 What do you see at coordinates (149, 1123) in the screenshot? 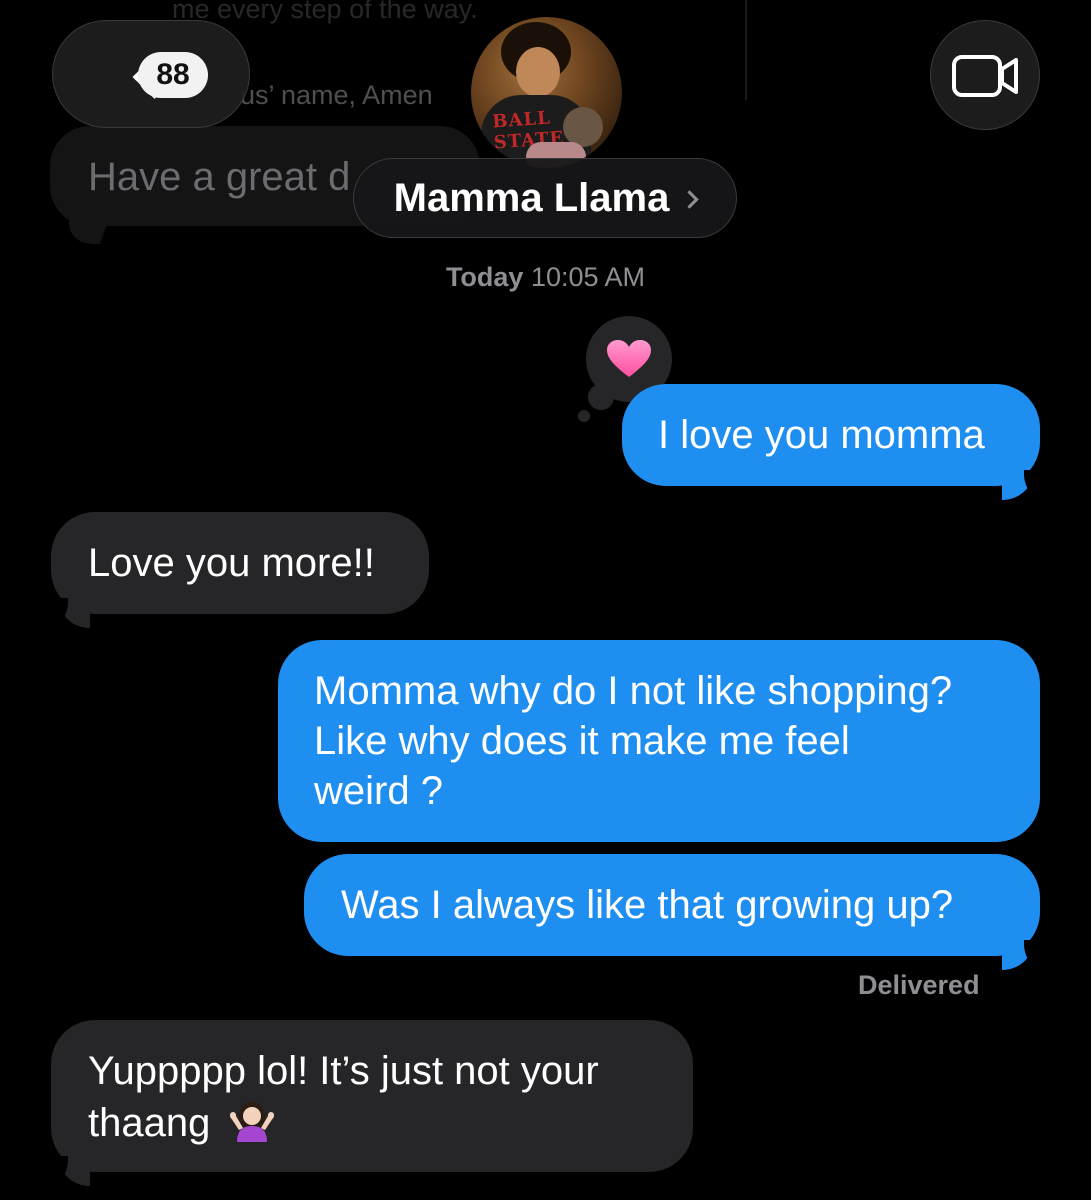
I see `message-text-line: thaang` at bounding box center [149, 1123].